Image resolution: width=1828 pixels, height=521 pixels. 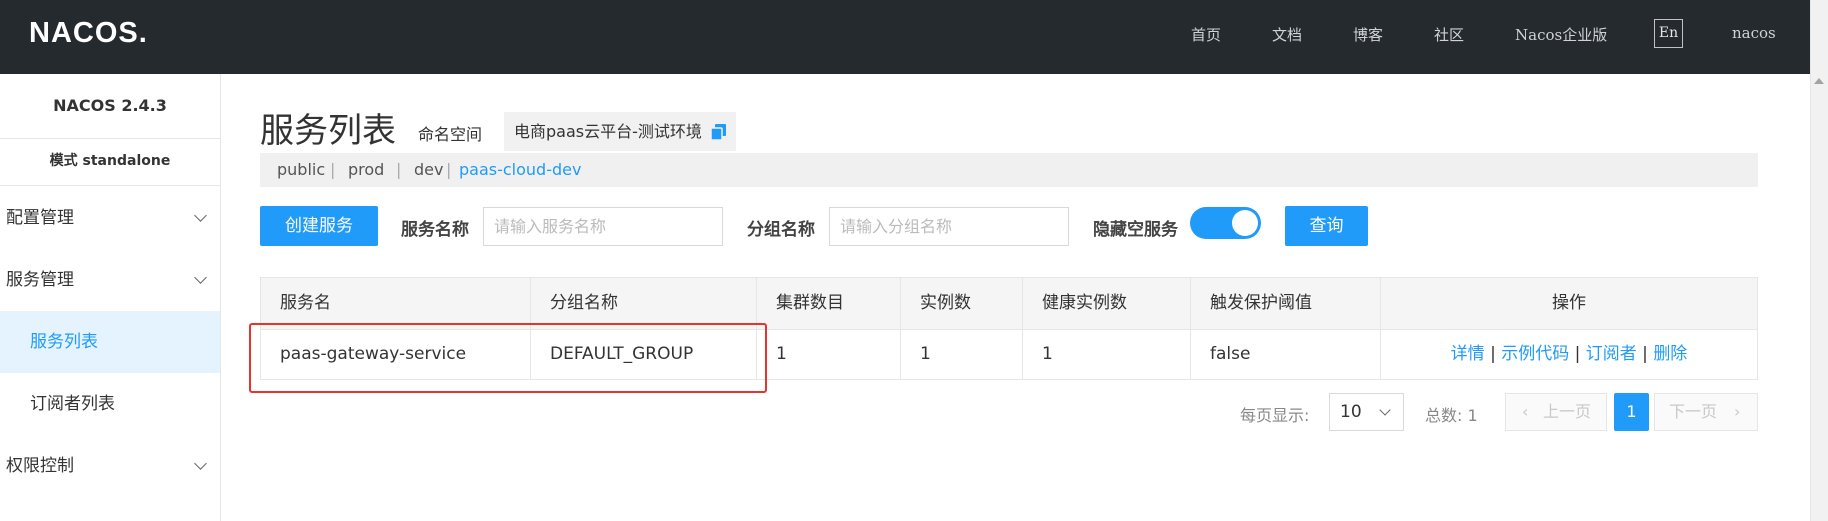 What do you see at coordinates (1468, 354) in the screenshot?
I see `detail-link: 详情` at bounding box center [1468, 354].